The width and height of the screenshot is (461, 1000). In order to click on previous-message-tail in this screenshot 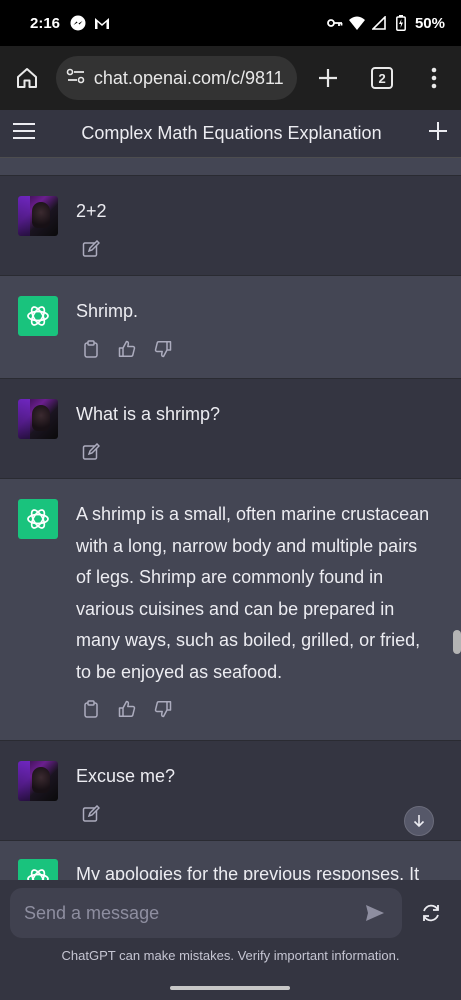, I will do `click(230, 167)`.